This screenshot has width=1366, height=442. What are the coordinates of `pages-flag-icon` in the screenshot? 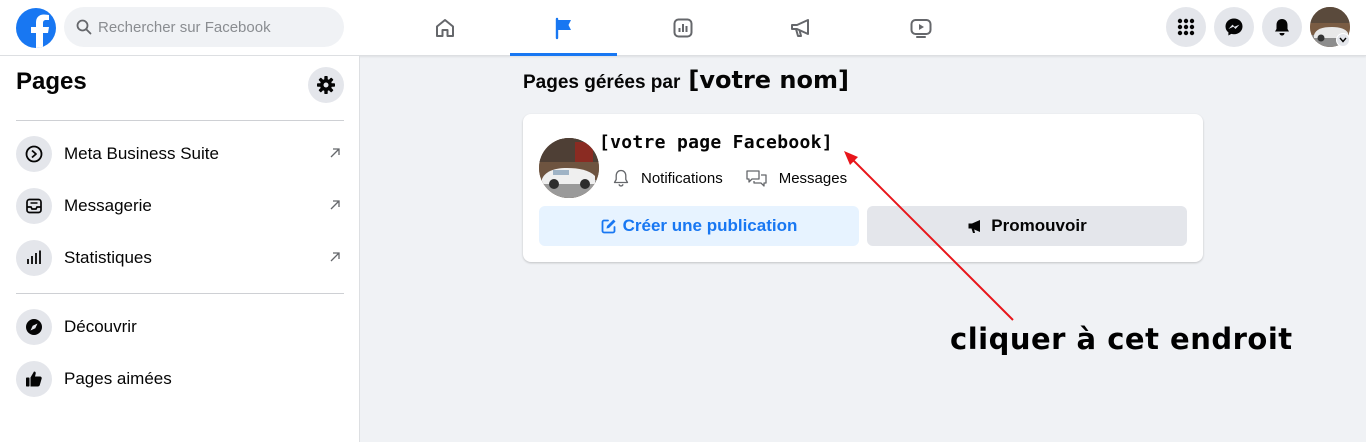 It's located at (563, 28).